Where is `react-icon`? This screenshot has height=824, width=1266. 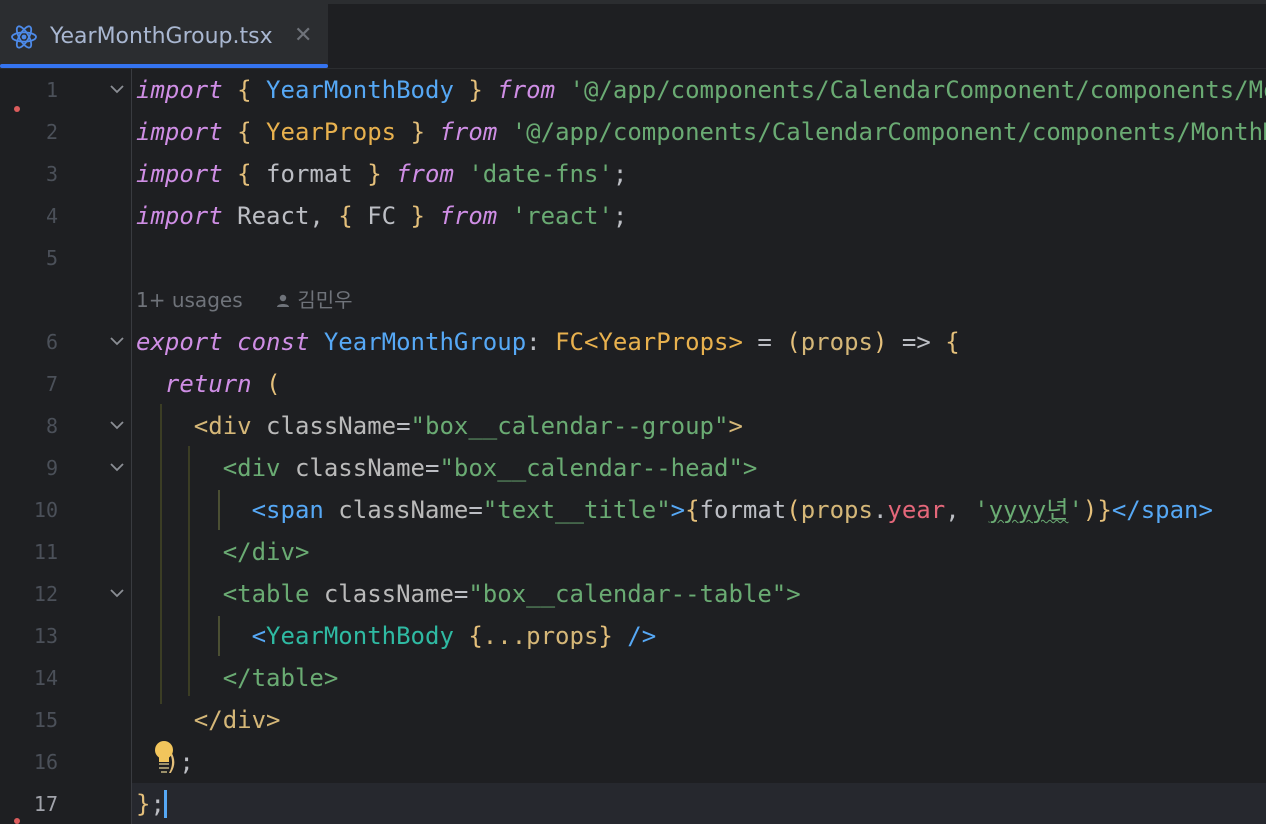 react-icon is located at coordinates (24, 37).